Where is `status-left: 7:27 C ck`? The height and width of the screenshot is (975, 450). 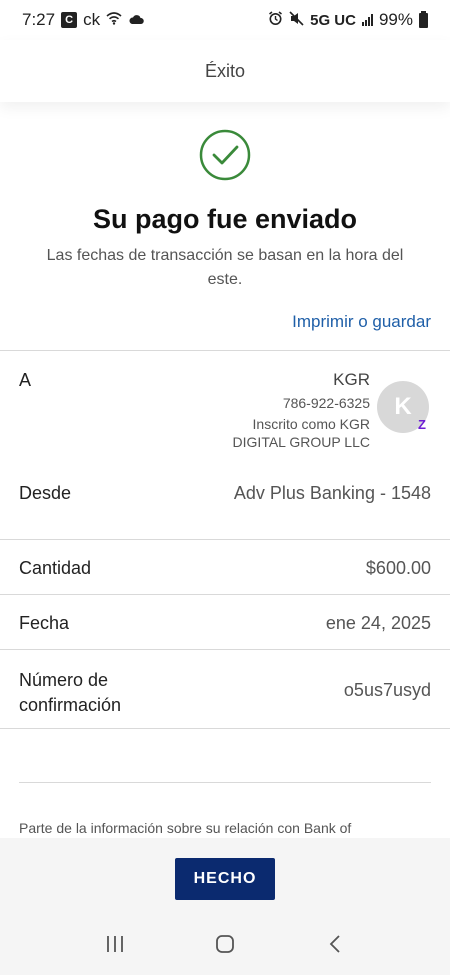 status-left: 7:27 C ck is located at coordinates (83, 20).